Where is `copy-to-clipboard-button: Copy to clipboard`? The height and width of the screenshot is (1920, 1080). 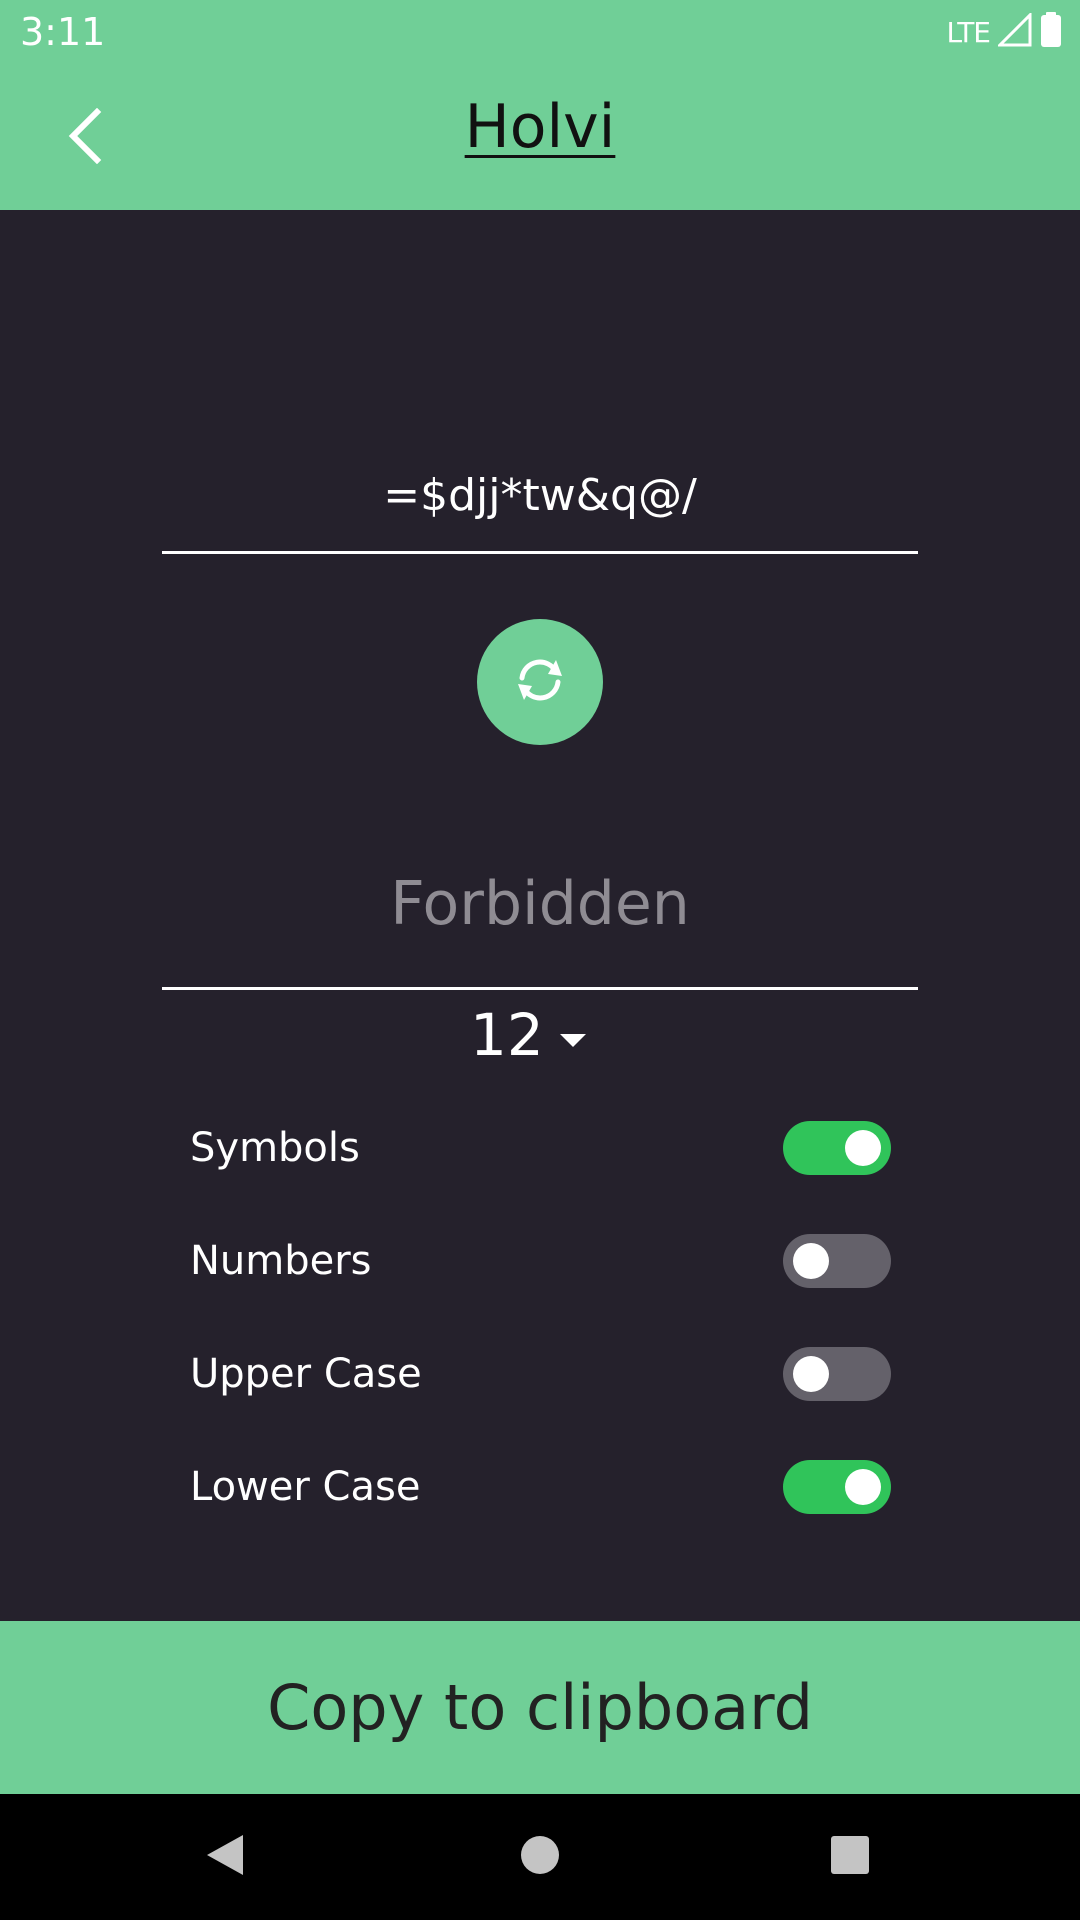 copy-to-clipboard-button: Copy to clipboard is located at coordinates (540, 1707).